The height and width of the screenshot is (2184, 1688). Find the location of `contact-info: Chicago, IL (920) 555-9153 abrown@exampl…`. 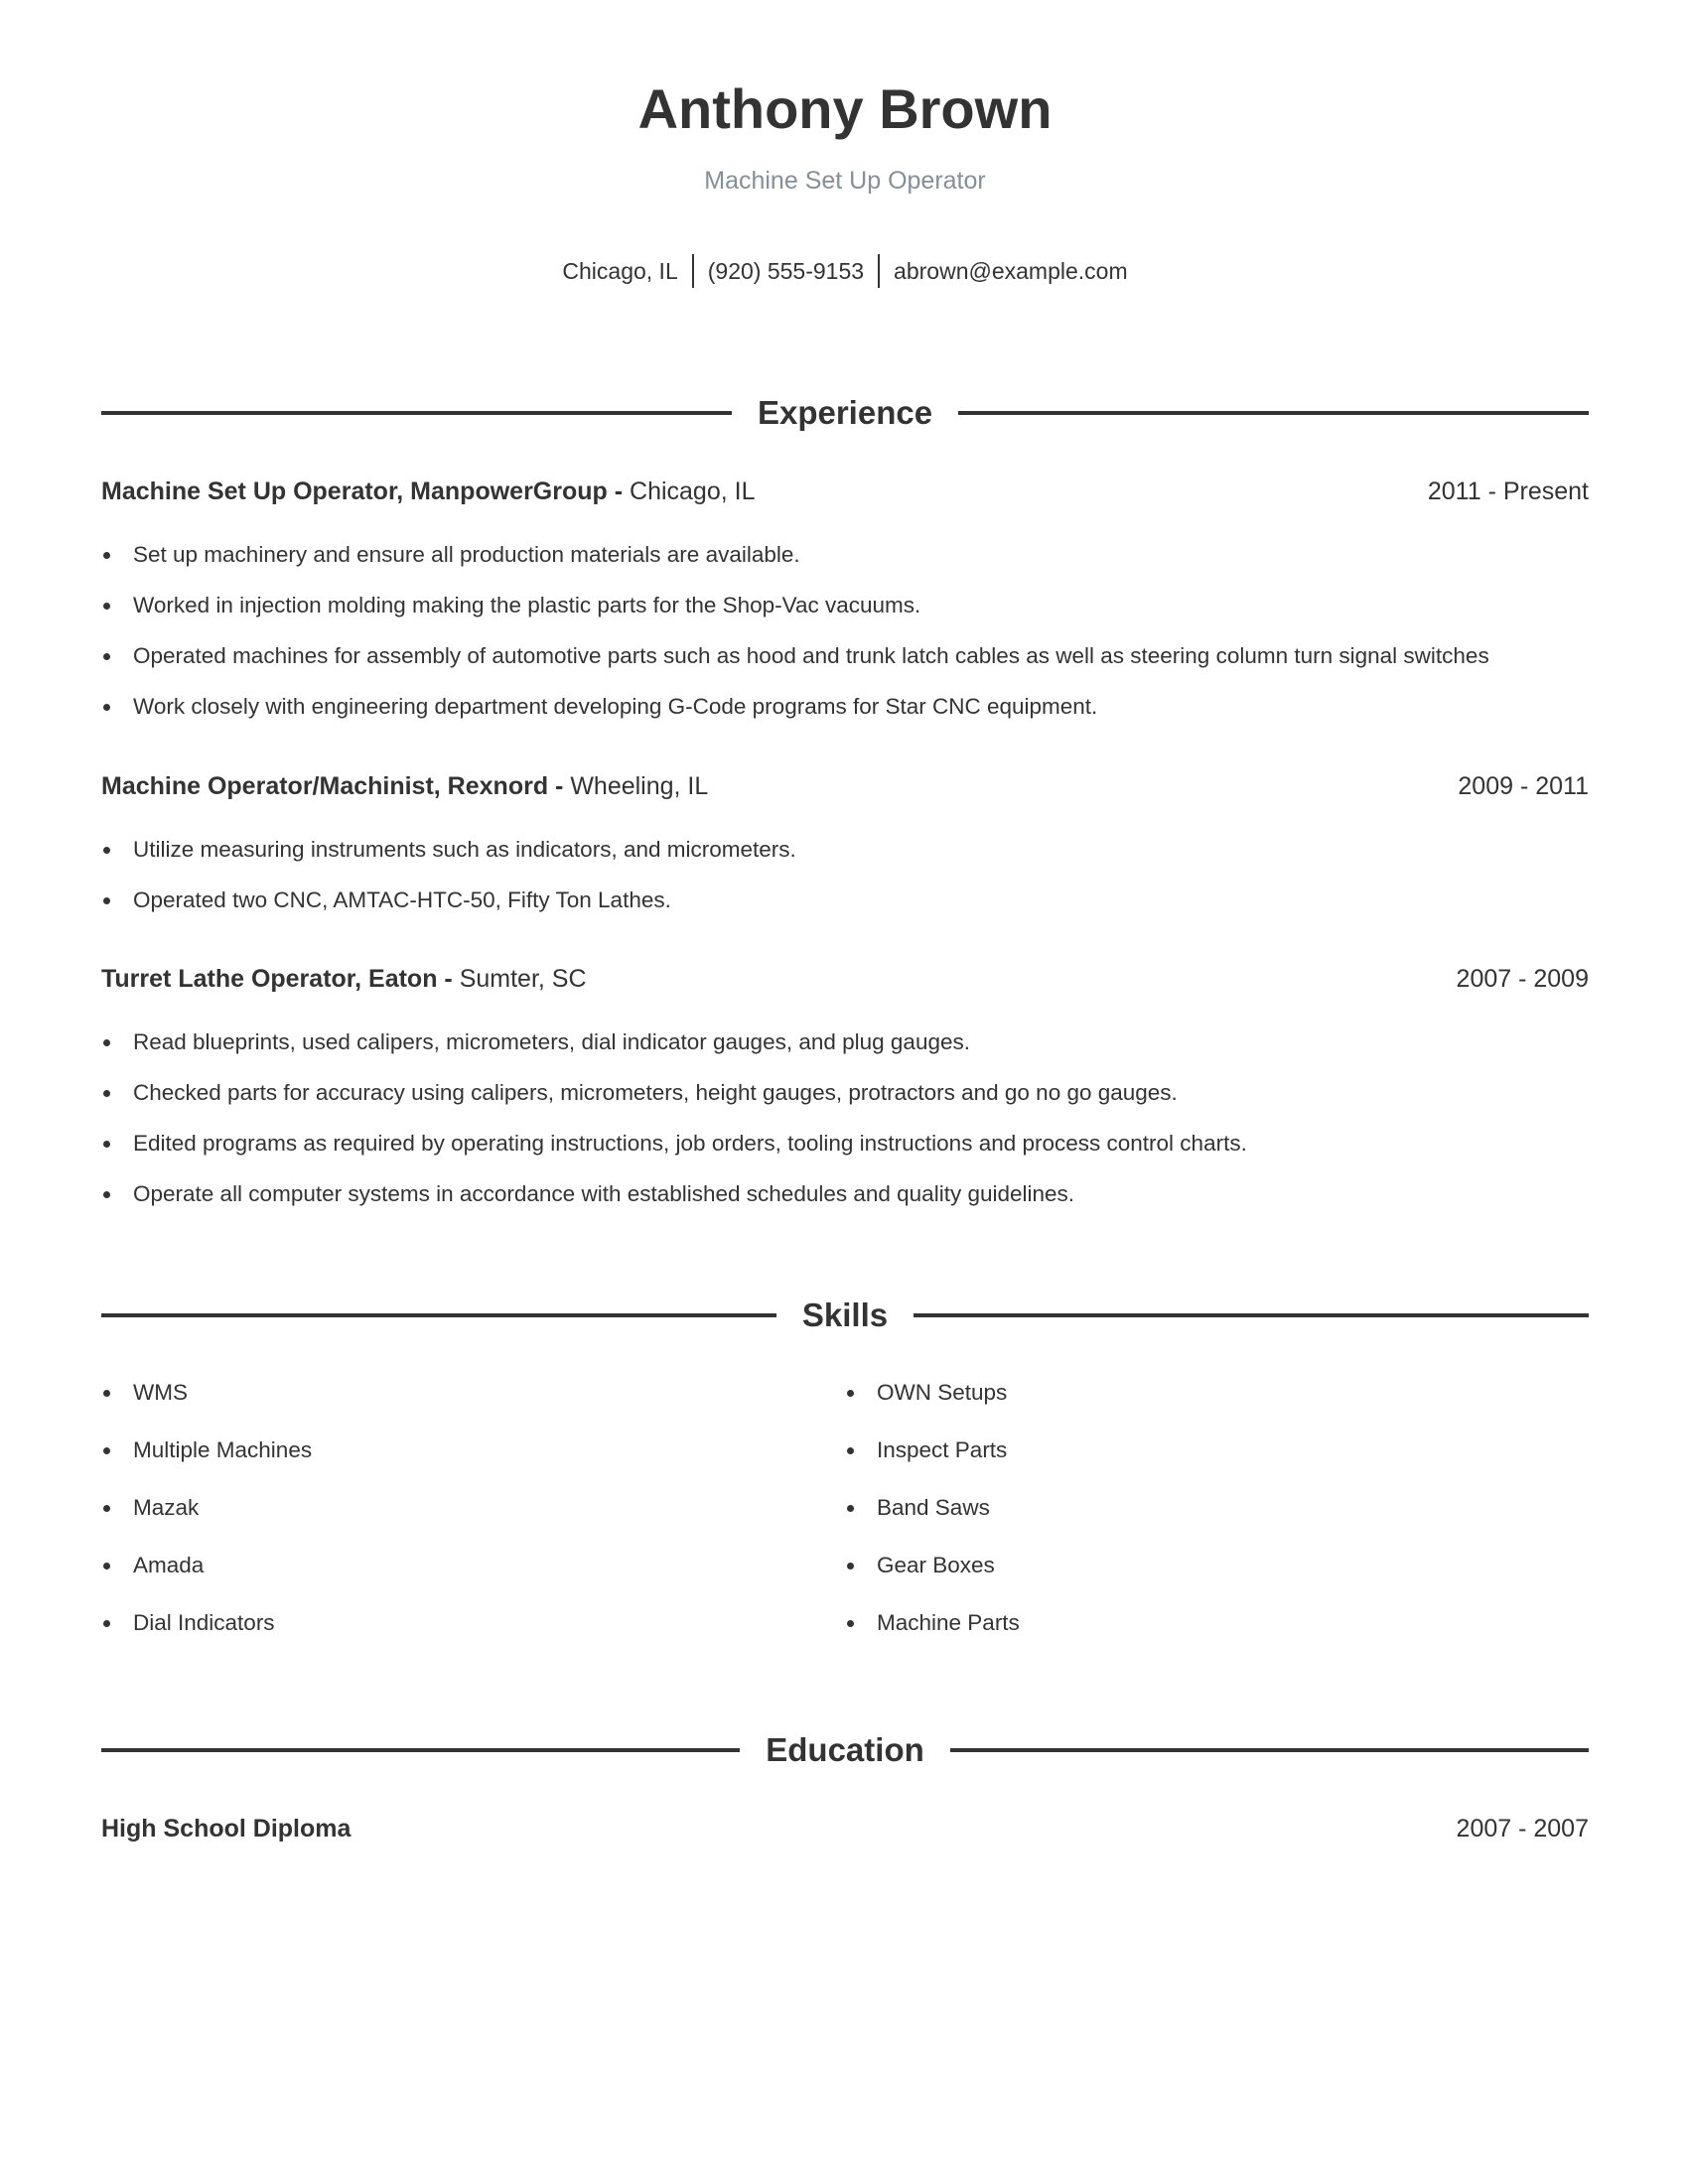

contact-info: Chicago, IL (920) 555-9153 abrown@exampl… is located at coordinates (845, 271).